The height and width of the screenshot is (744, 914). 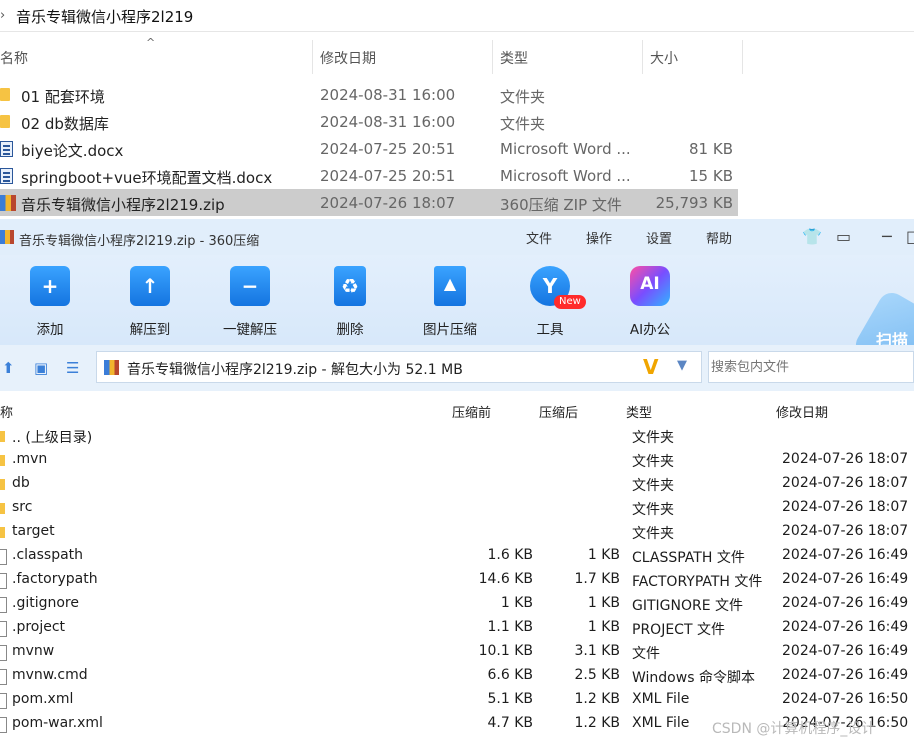 What do you see at coordinates (812, 236) in the screenshot?
I see `skin-shirt-icon: 👕` at bounding box center [812, 236].